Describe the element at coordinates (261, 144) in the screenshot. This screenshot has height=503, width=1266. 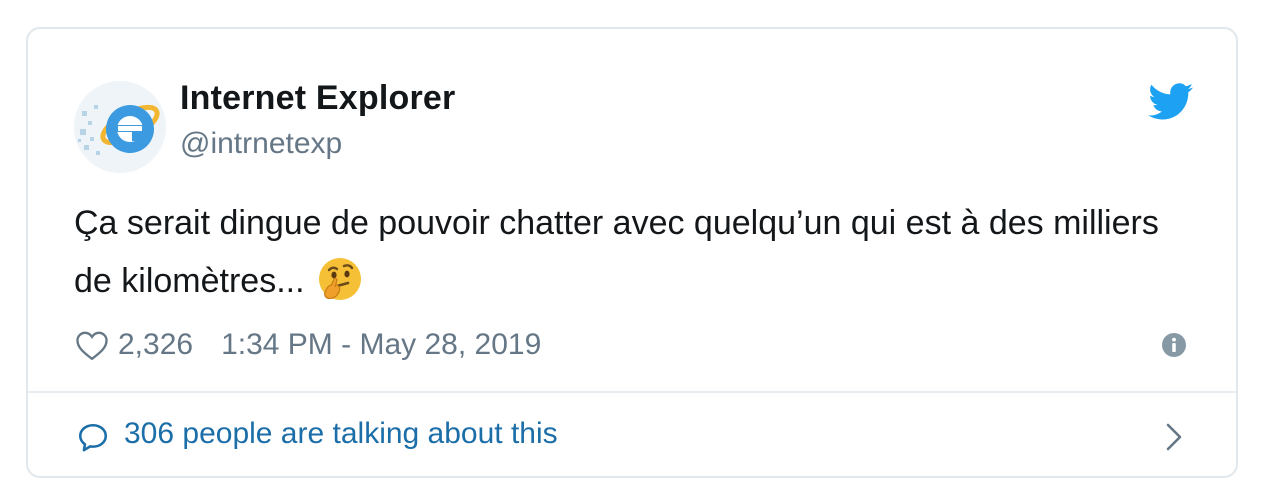
I see `user-handle: @intrnetexp` at that location.